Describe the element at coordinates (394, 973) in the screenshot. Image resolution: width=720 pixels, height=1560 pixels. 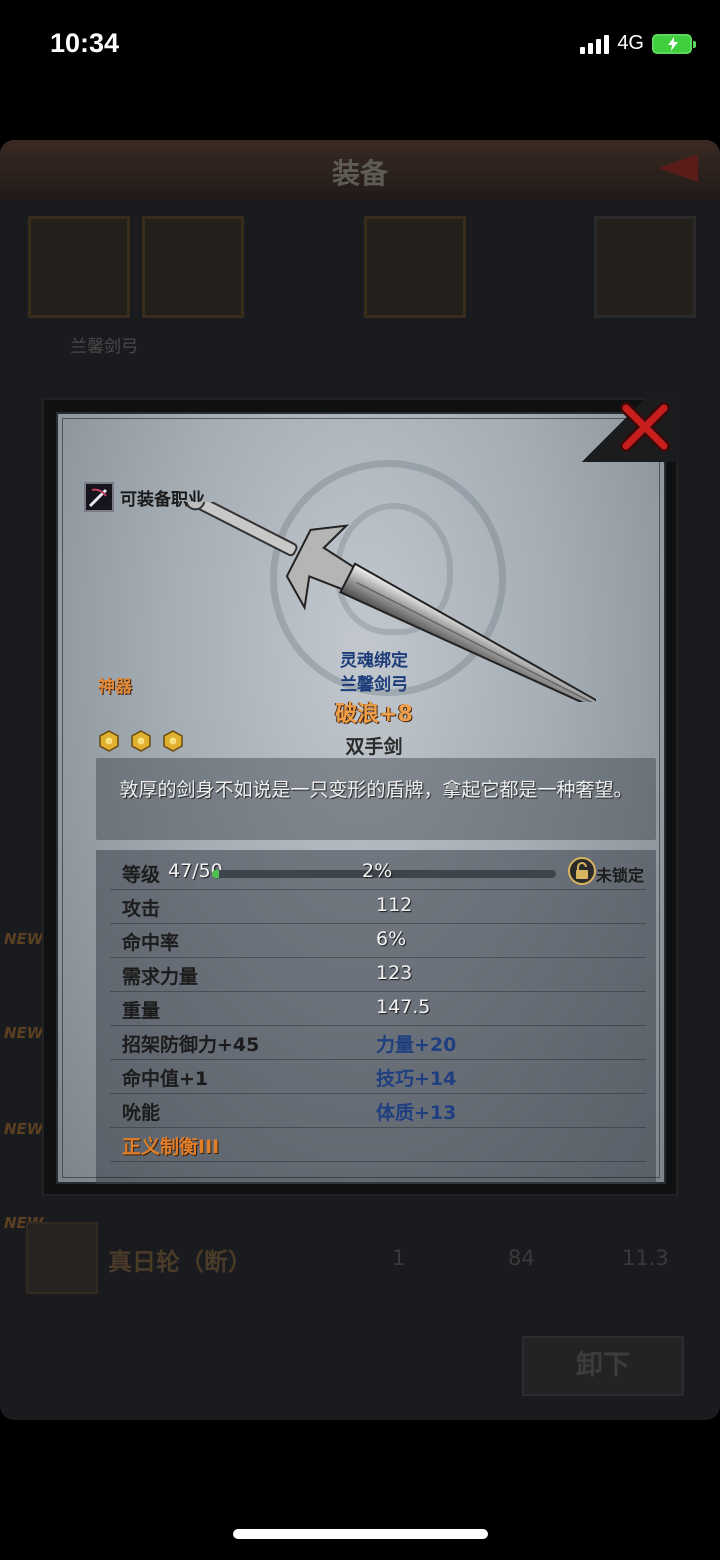
I see `stat-value: 123` at that location.